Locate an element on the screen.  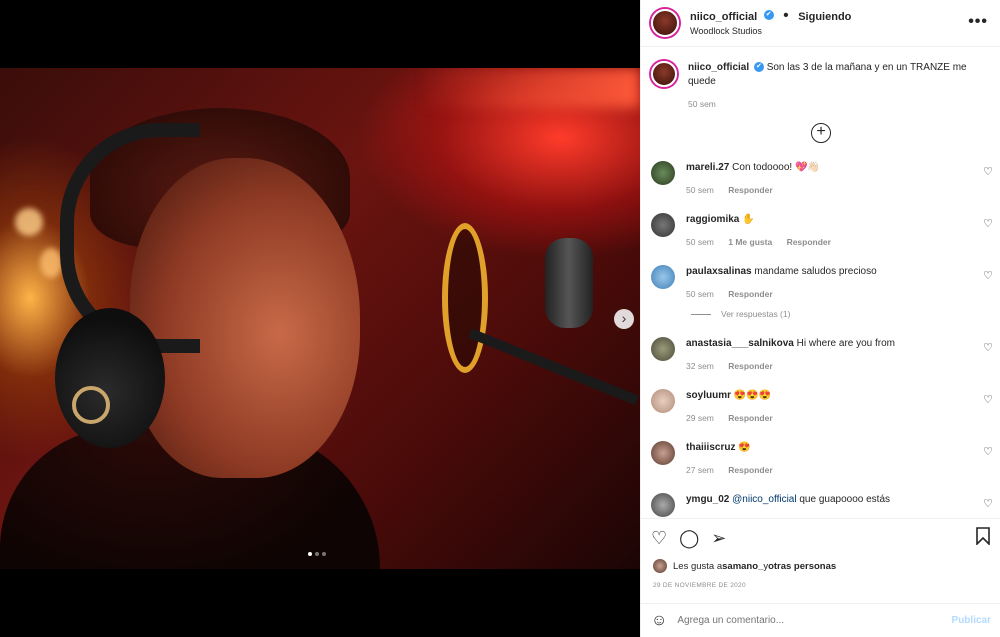
comment-text: Hi where are you from is located at coordinates (846, 343).